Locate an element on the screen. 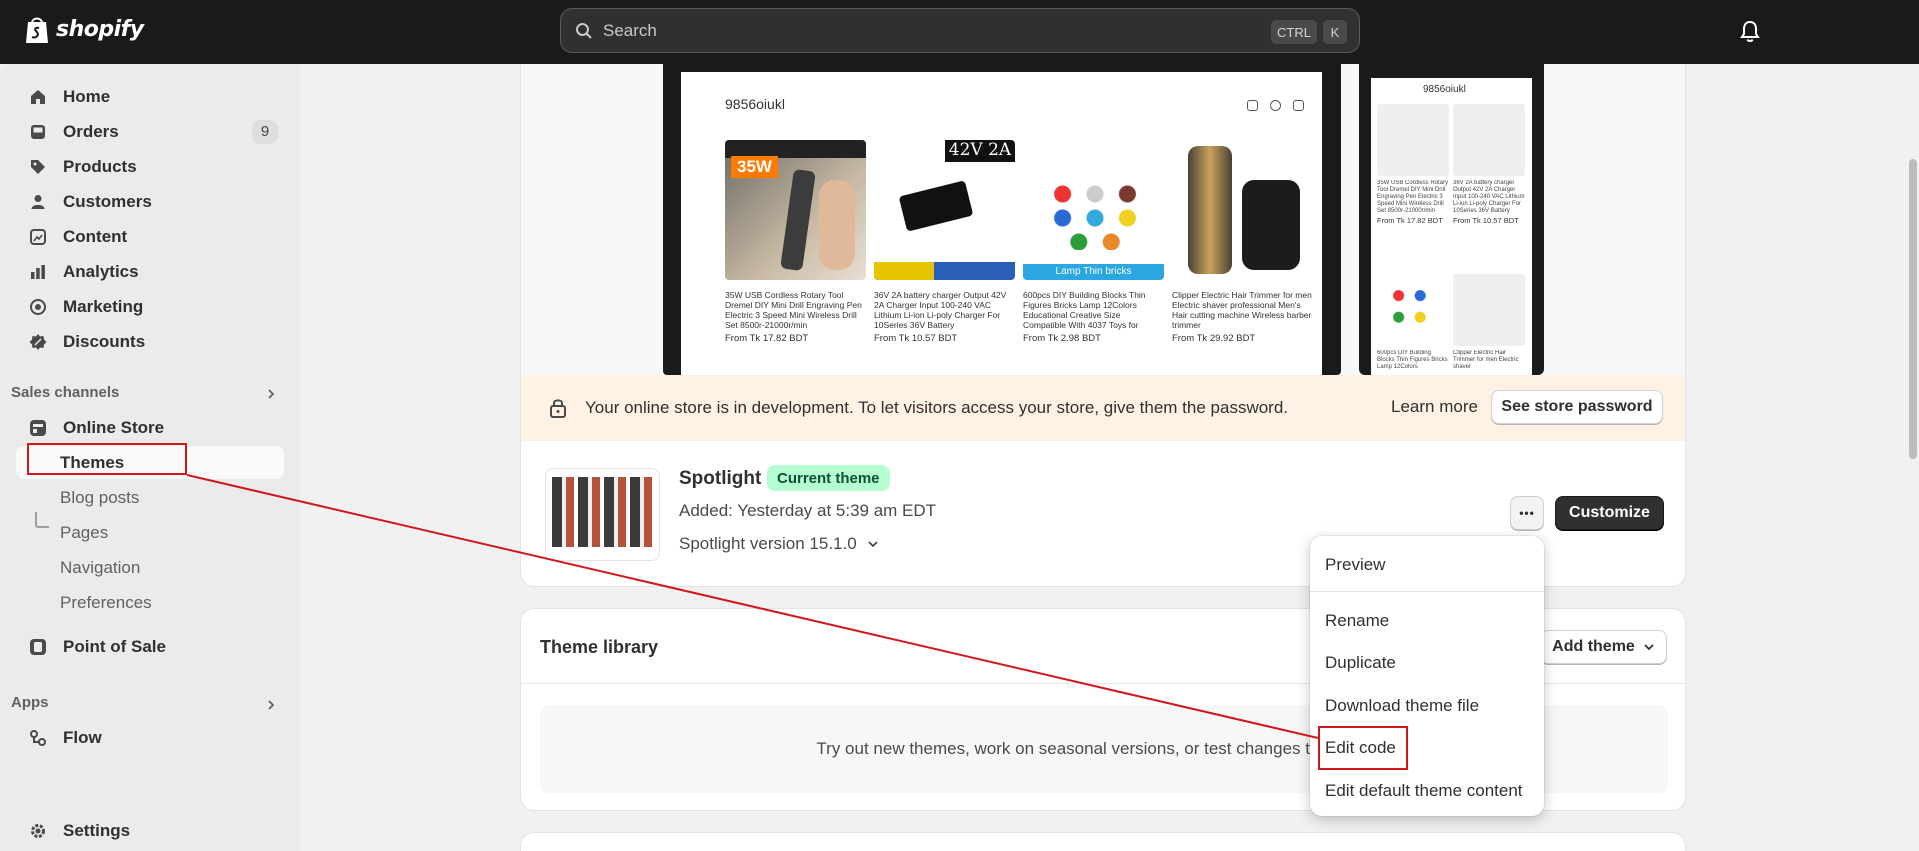 The height and width of the screenshot is (851, 1919). sidebar-item-label: Point of Sale is located at coordinates (114, 646).